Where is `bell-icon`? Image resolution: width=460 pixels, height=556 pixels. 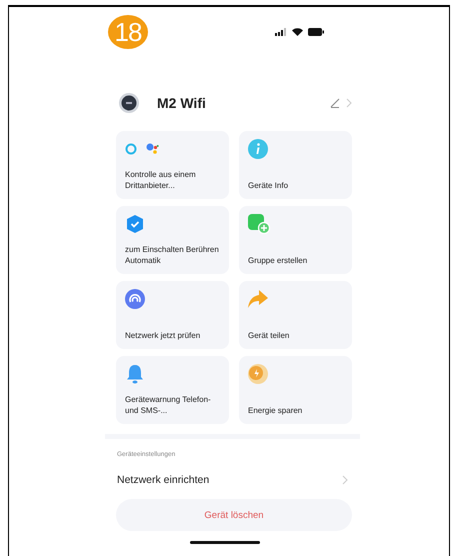
bell-icon is located at coordinates (135, 374).